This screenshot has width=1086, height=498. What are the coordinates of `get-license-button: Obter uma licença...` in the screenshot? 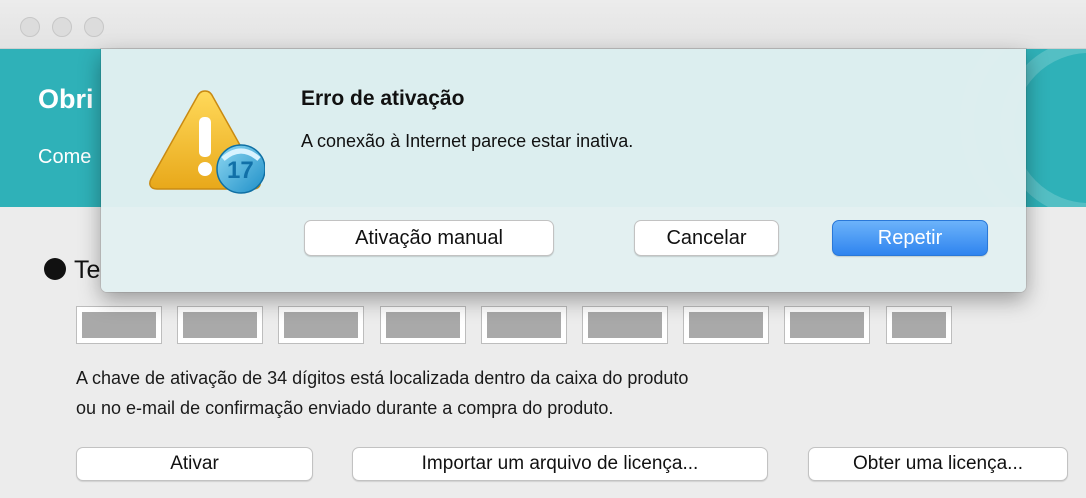 It's located at (938, 464).